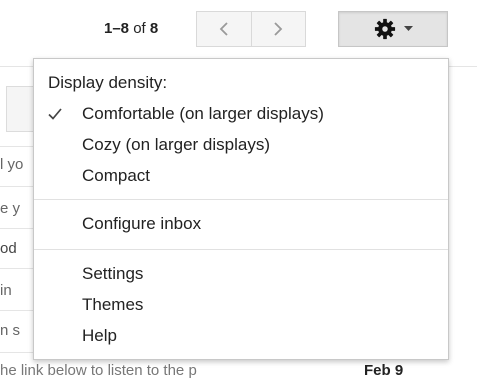  What do you see at coordinates (384, 29) in the screenshot?
I see `gear-icon` at bounding box center [384, 29].